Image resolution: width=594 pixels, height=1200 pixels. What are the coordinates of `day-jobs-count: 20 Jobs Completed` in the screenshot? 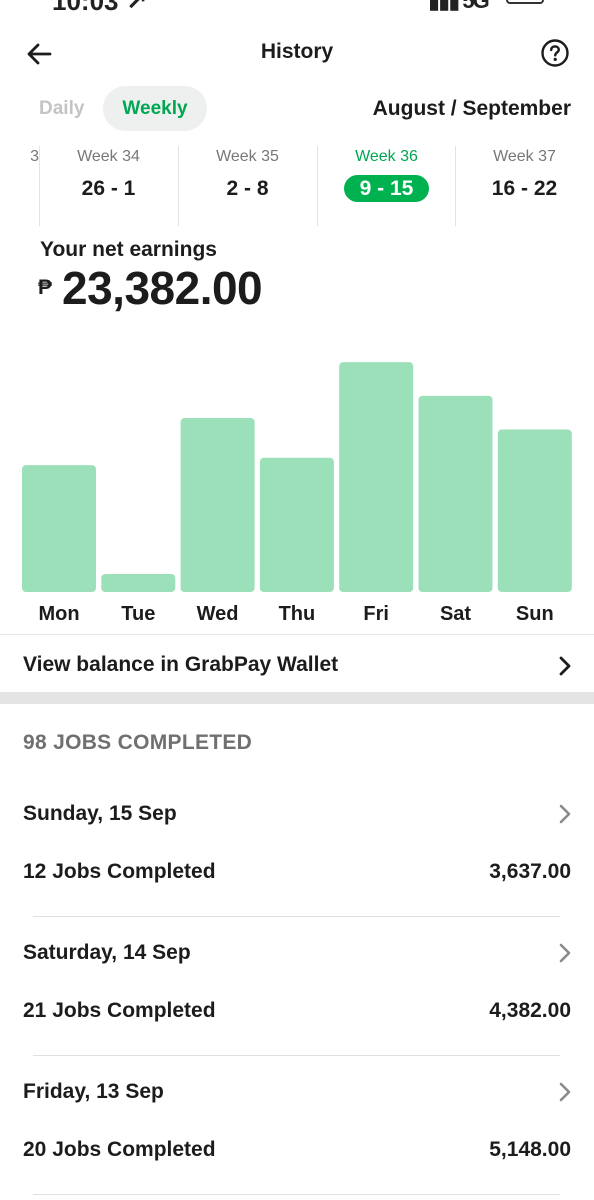 It's located at (119, 1149).